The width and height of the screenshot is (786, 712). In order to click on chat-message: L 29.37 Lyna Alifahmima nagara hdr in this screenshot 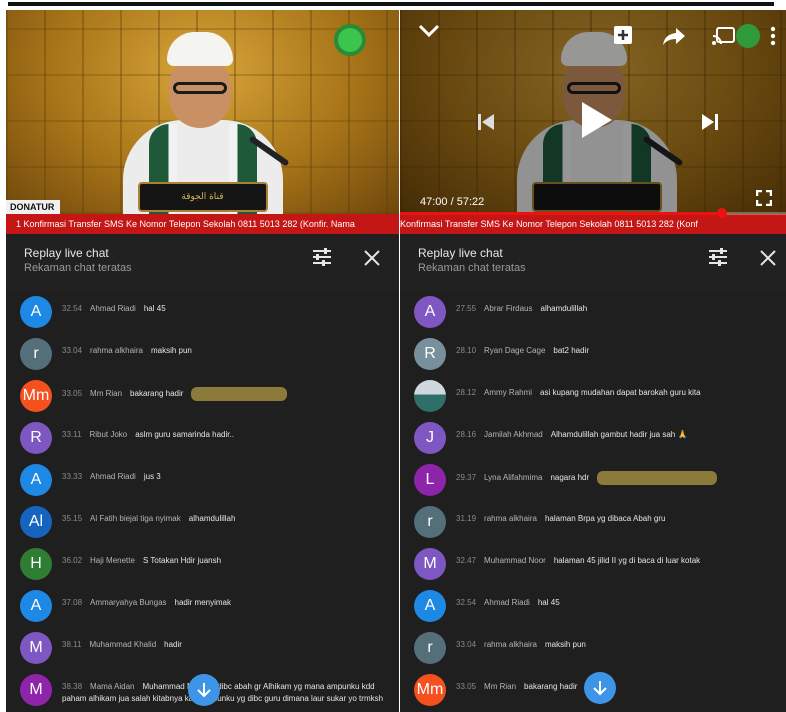, I will do `click(593, 479)`.